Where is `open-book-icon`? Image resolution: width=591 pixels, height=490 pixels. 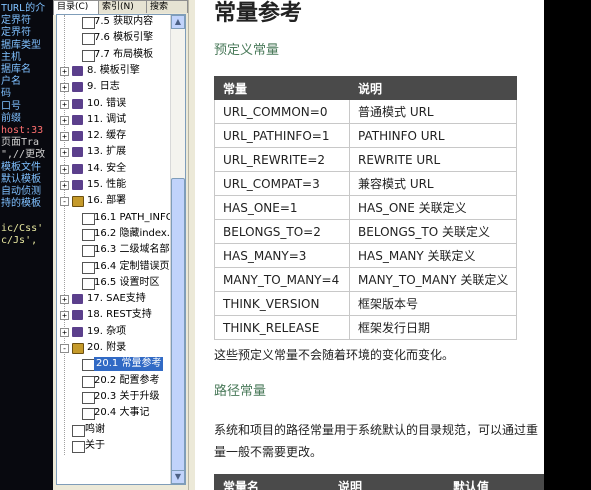 open-book-icon is located at coordinates (78, 348).